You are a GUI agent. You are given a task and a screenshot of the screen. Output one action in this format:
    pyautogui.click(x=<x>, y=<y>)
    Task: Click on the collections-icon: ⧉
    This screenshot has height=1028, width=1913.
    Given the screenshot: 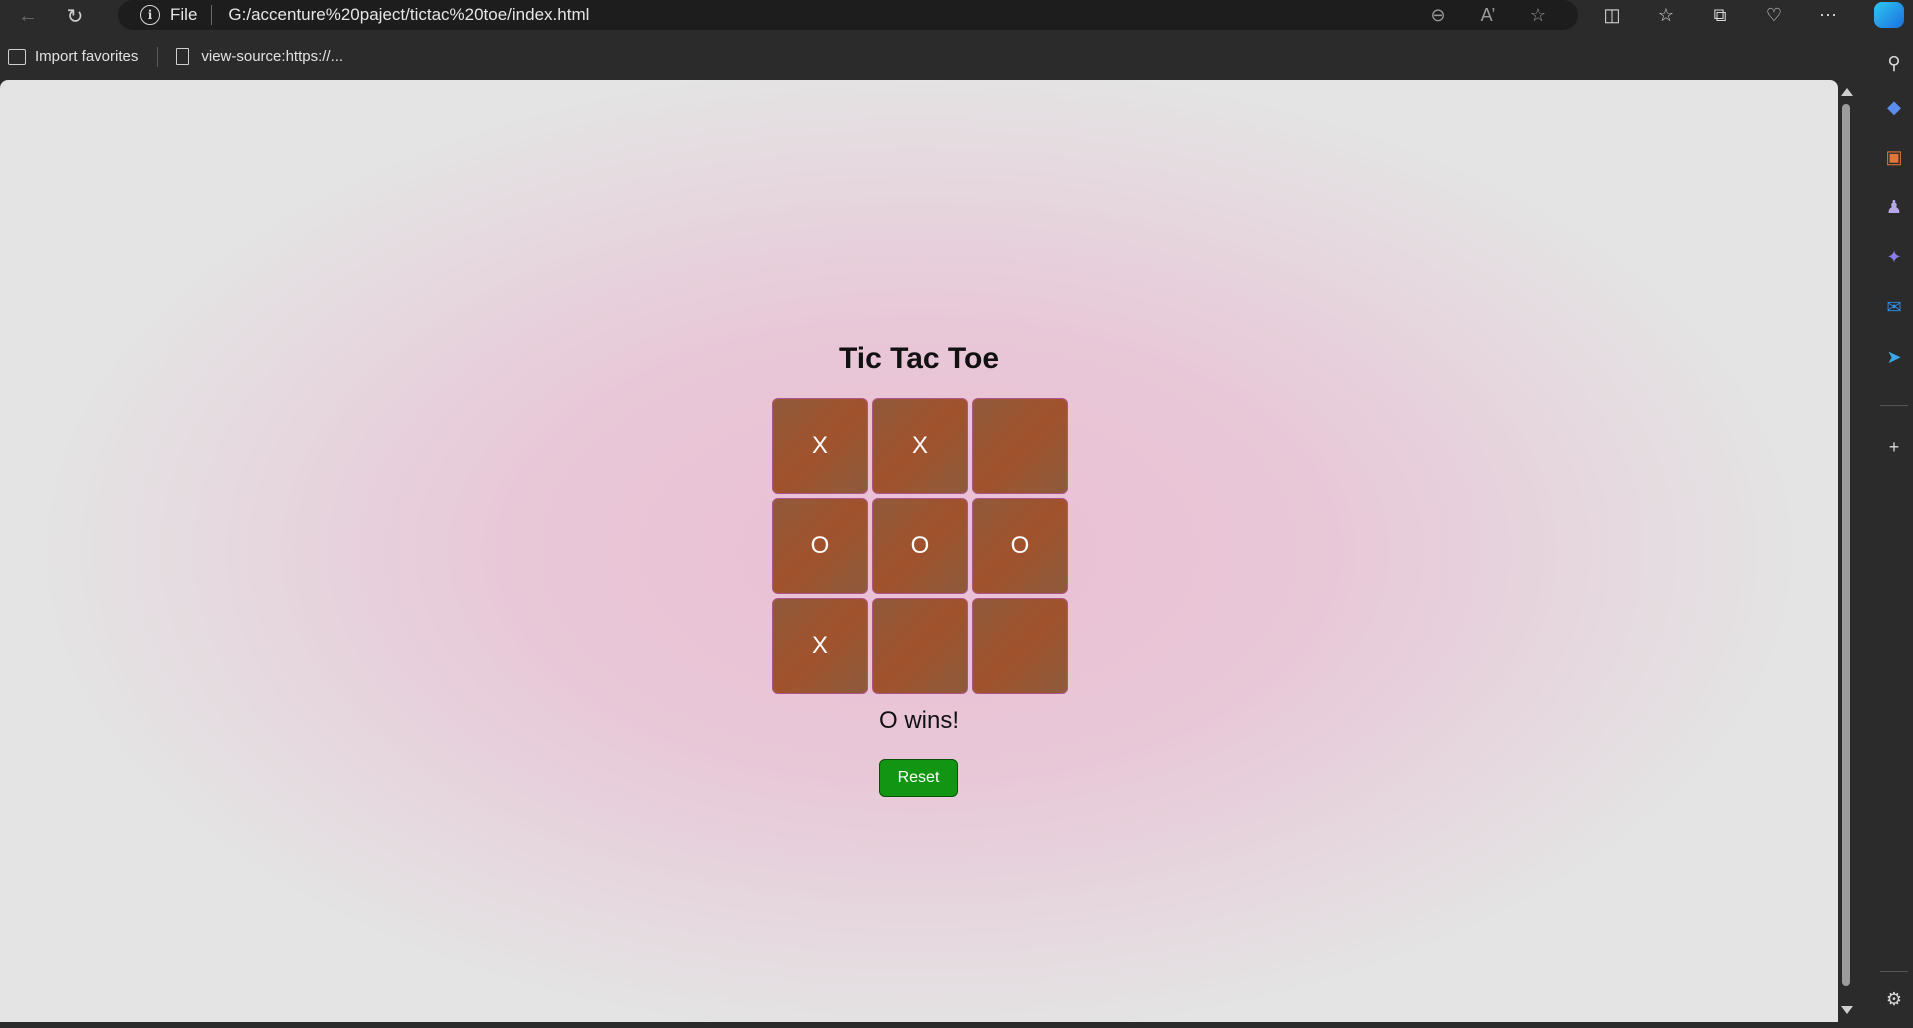 What is the action you would take?
    pyautogui.click(x=1720, y=15)
    